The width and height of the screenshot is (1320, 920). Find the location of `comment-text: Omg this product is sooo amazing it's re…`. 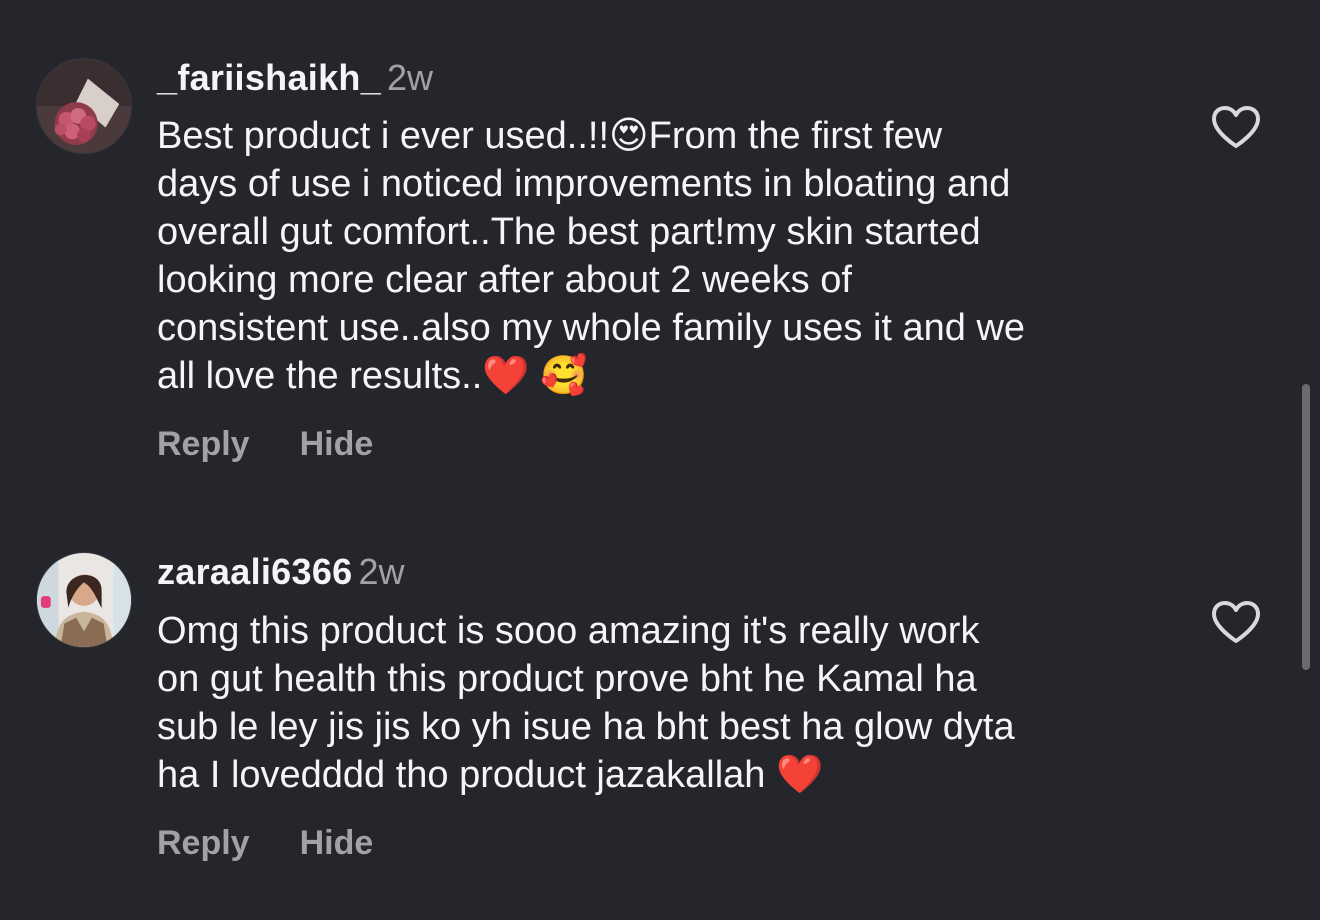

comment-text: Omg this product is sooo amazing it's re… is located at coordinates (586, 703).